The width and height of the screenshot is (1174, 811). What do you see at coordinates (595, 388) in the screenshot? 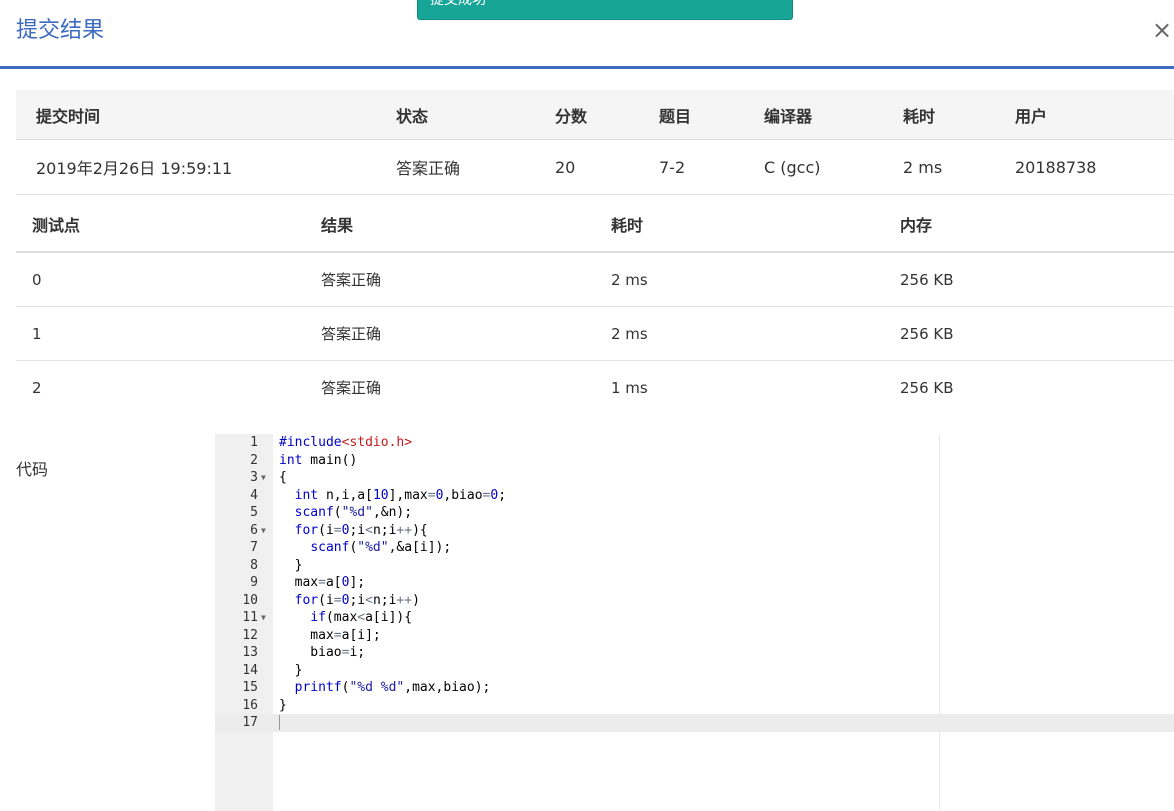
I see `table-row: 2 答案正确 1 ms 256 KB` at bounding box center [595, 388].